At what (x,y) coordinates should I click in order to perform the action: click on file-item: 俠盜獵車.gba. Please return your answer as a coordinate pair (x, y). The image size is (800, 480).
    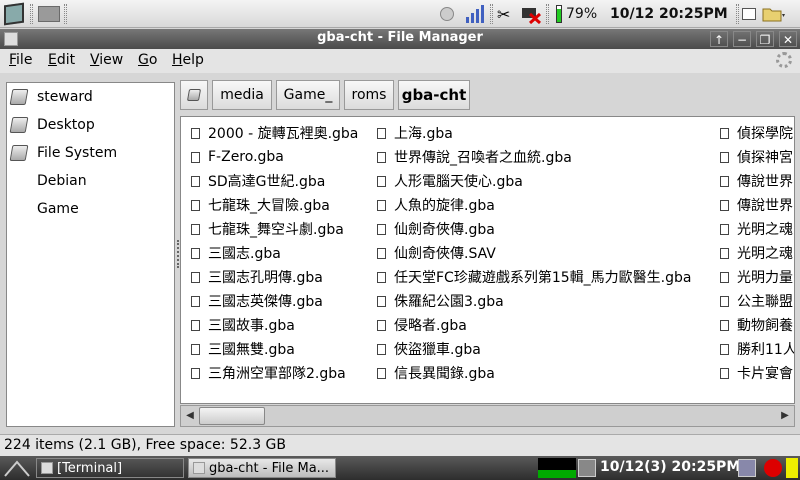
    Looking at the image, I should click on (429, 349).